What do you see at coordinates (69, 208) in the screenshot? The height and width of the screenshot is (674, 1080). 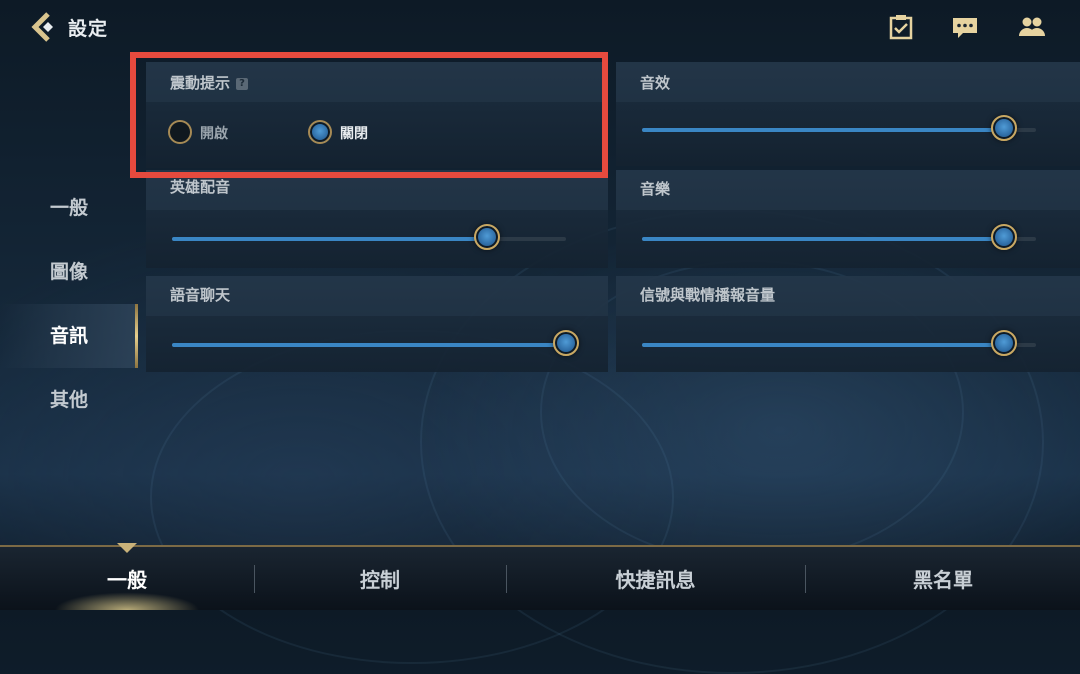 I see `sidebar-item-general: 一般` at bounding box center [69, 208].